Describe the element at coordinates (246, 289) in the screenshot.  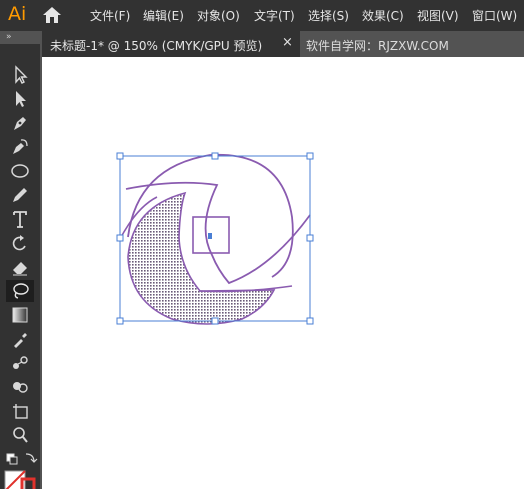
I see `bottom-swoosh-path` at that location.